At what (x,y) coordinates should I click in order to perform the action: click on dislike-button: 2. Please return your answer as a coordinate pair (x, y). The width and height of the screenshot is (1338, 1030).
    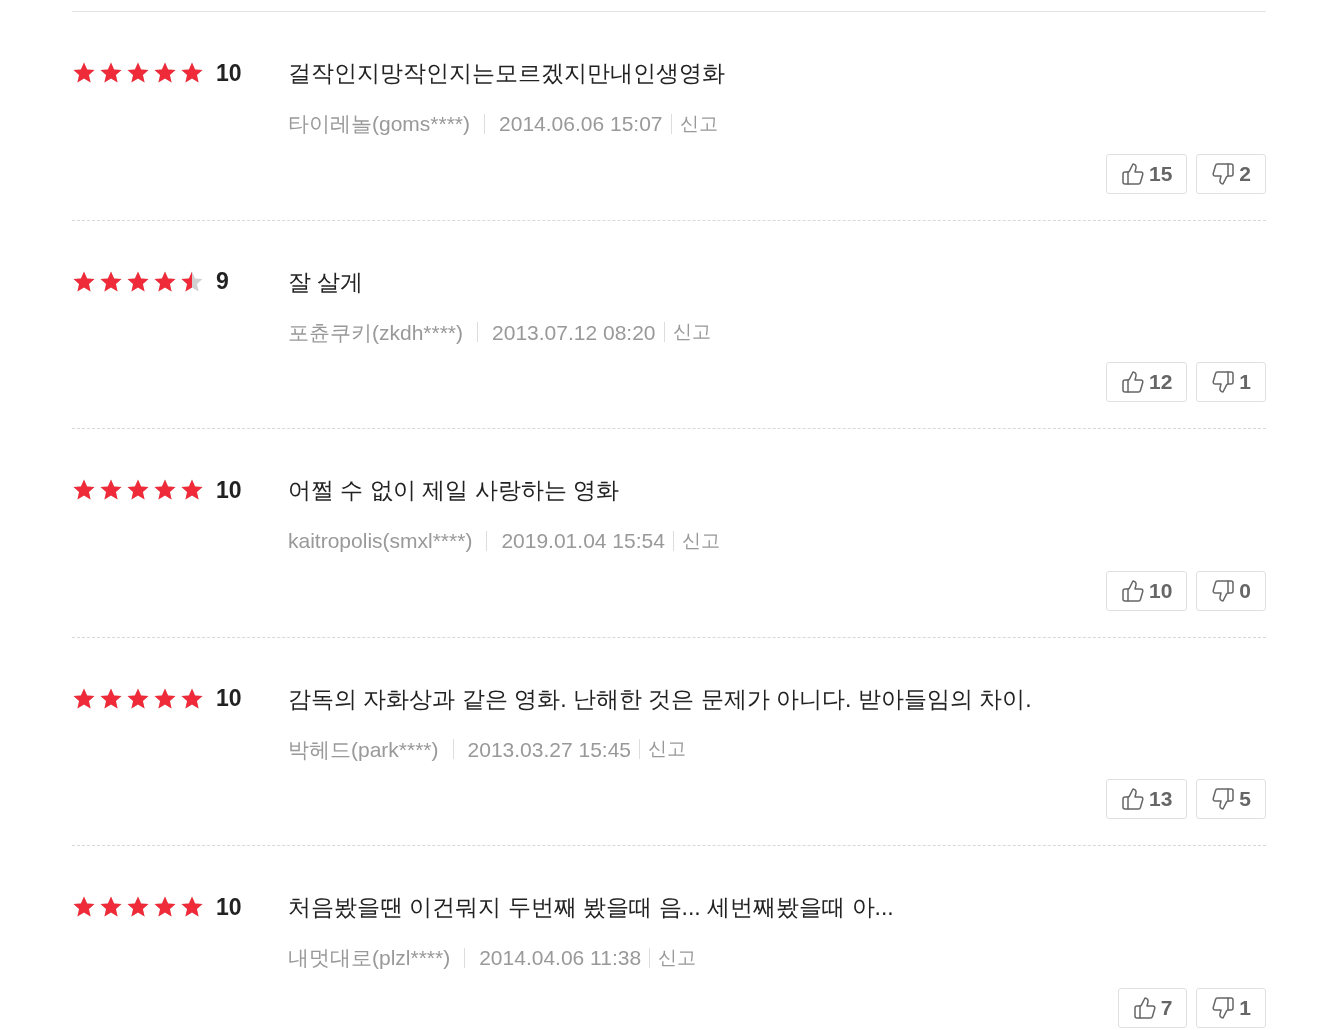
    Looking at the image, I should click on (1231, 173).